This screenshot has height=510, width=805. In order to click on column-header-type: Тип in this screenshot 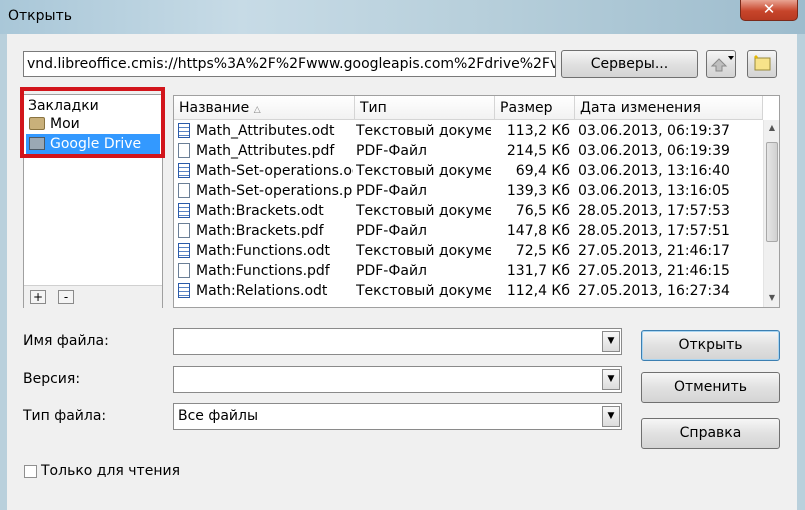, I will do `click(425, 108)`.